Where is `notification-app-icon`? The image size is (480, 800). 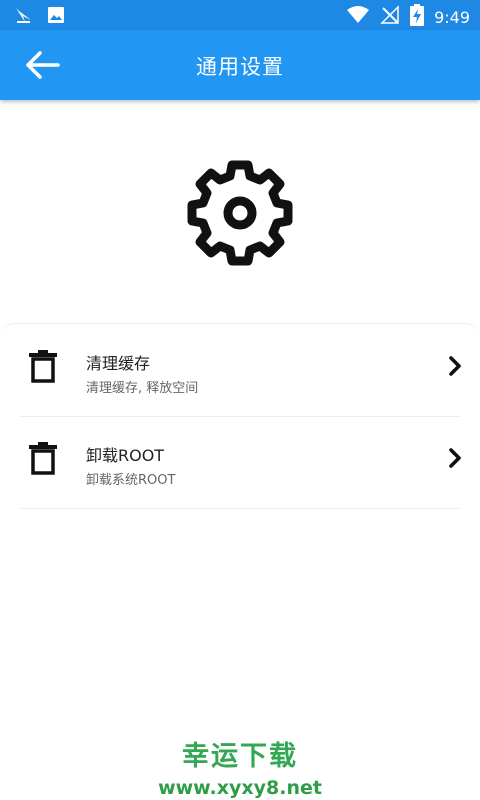
notification-app-icon is located at coordinates (24, 17).